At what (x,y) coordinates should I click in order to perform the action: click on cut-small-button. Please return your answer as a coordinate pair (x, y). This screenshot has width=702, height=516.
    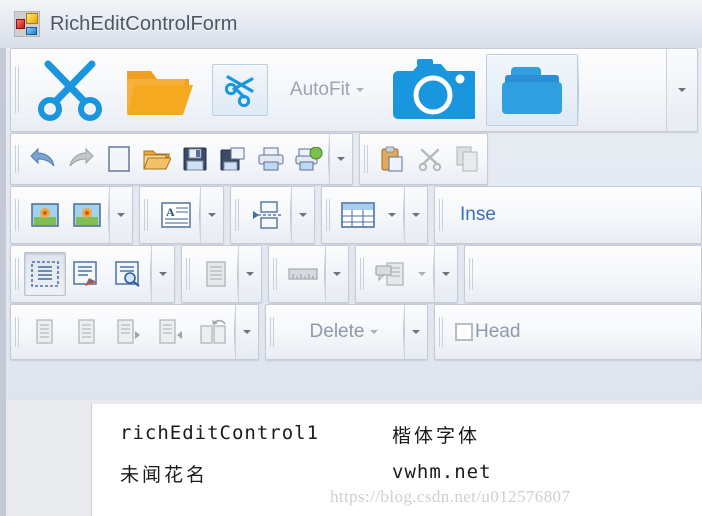
    Looking at the image, I should click on (240, 90).